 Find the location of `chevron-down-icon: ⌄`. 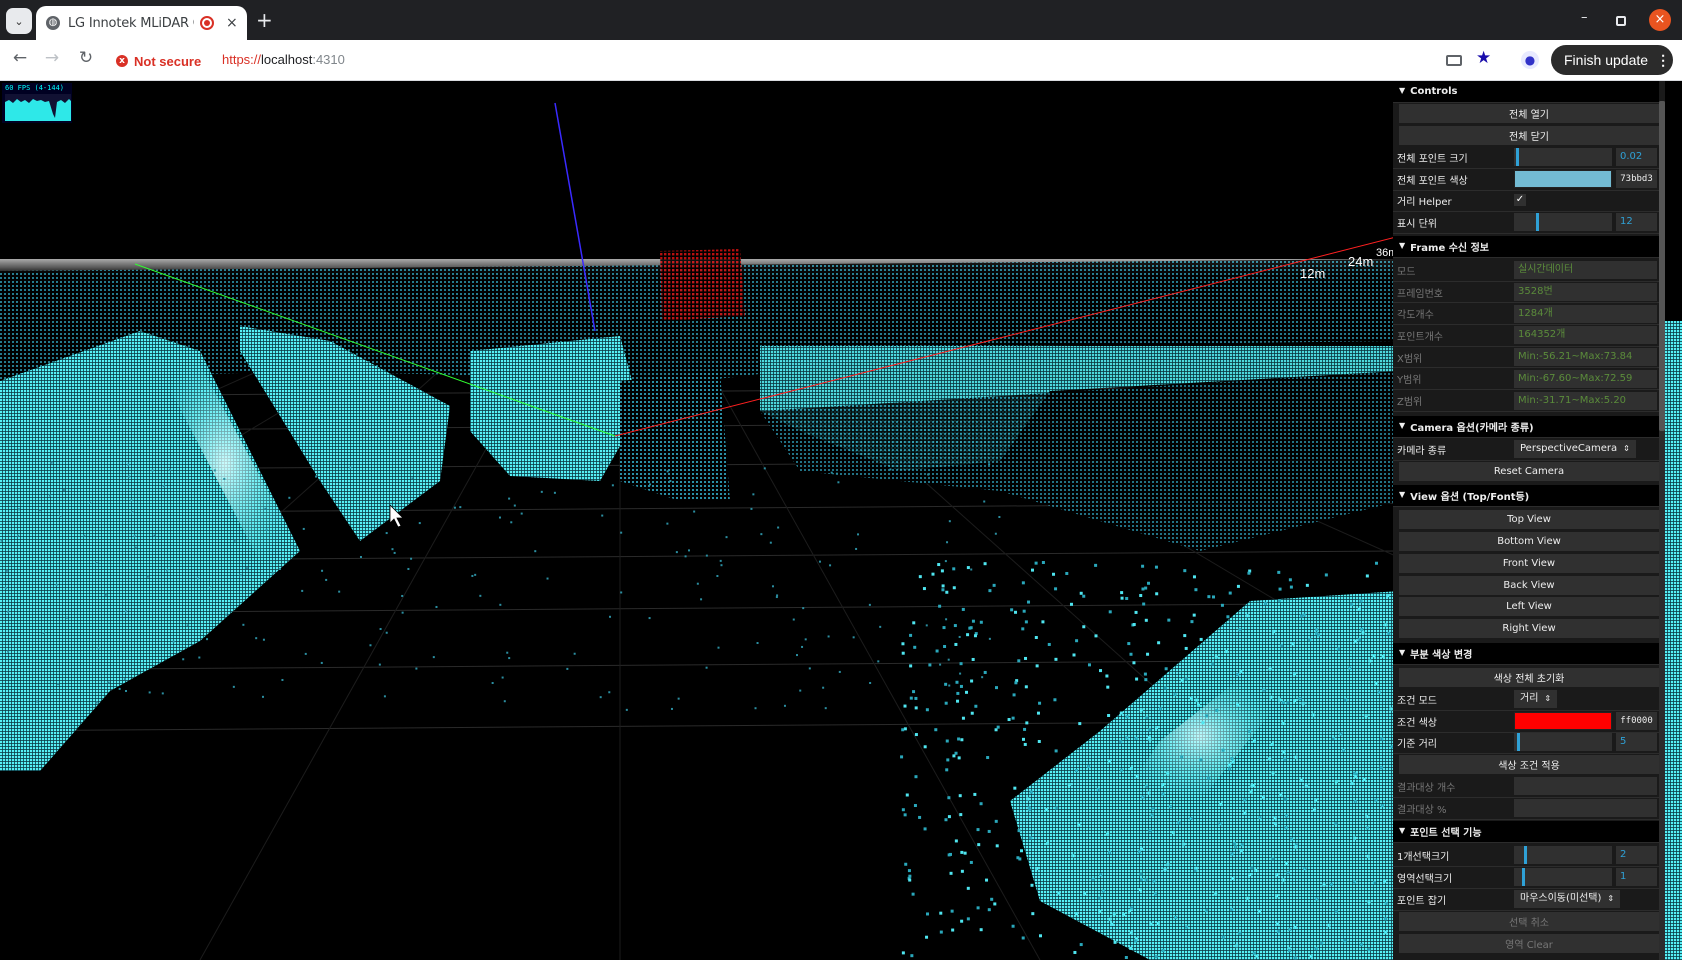

chevron-down-icon: ⌄ is located at coordinates (19, 21).